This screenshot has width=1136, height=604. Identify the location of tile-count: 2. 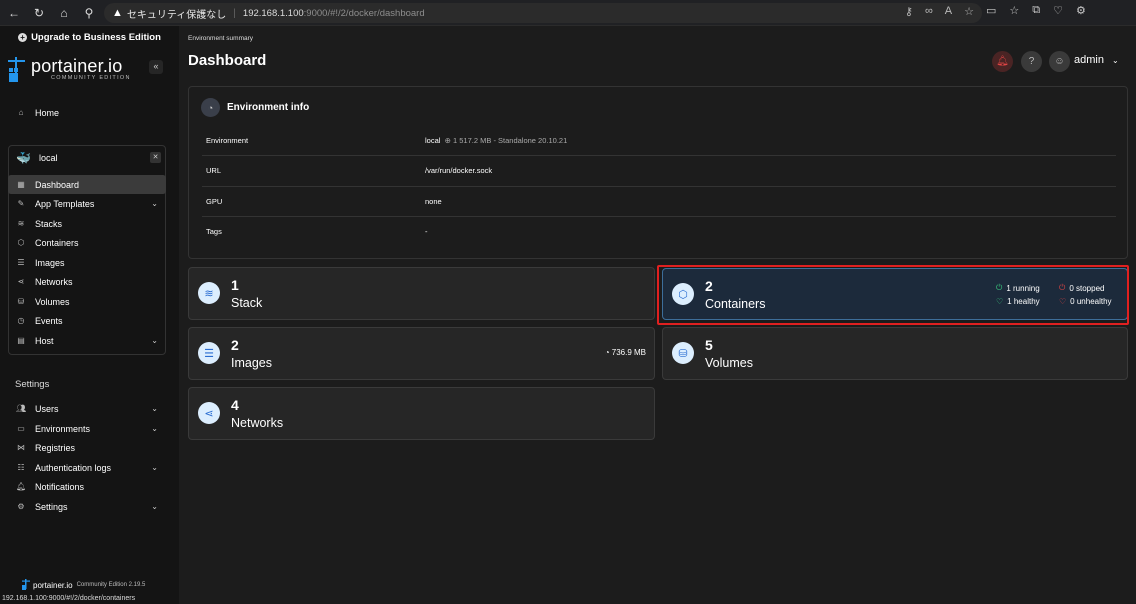
(235, 345).